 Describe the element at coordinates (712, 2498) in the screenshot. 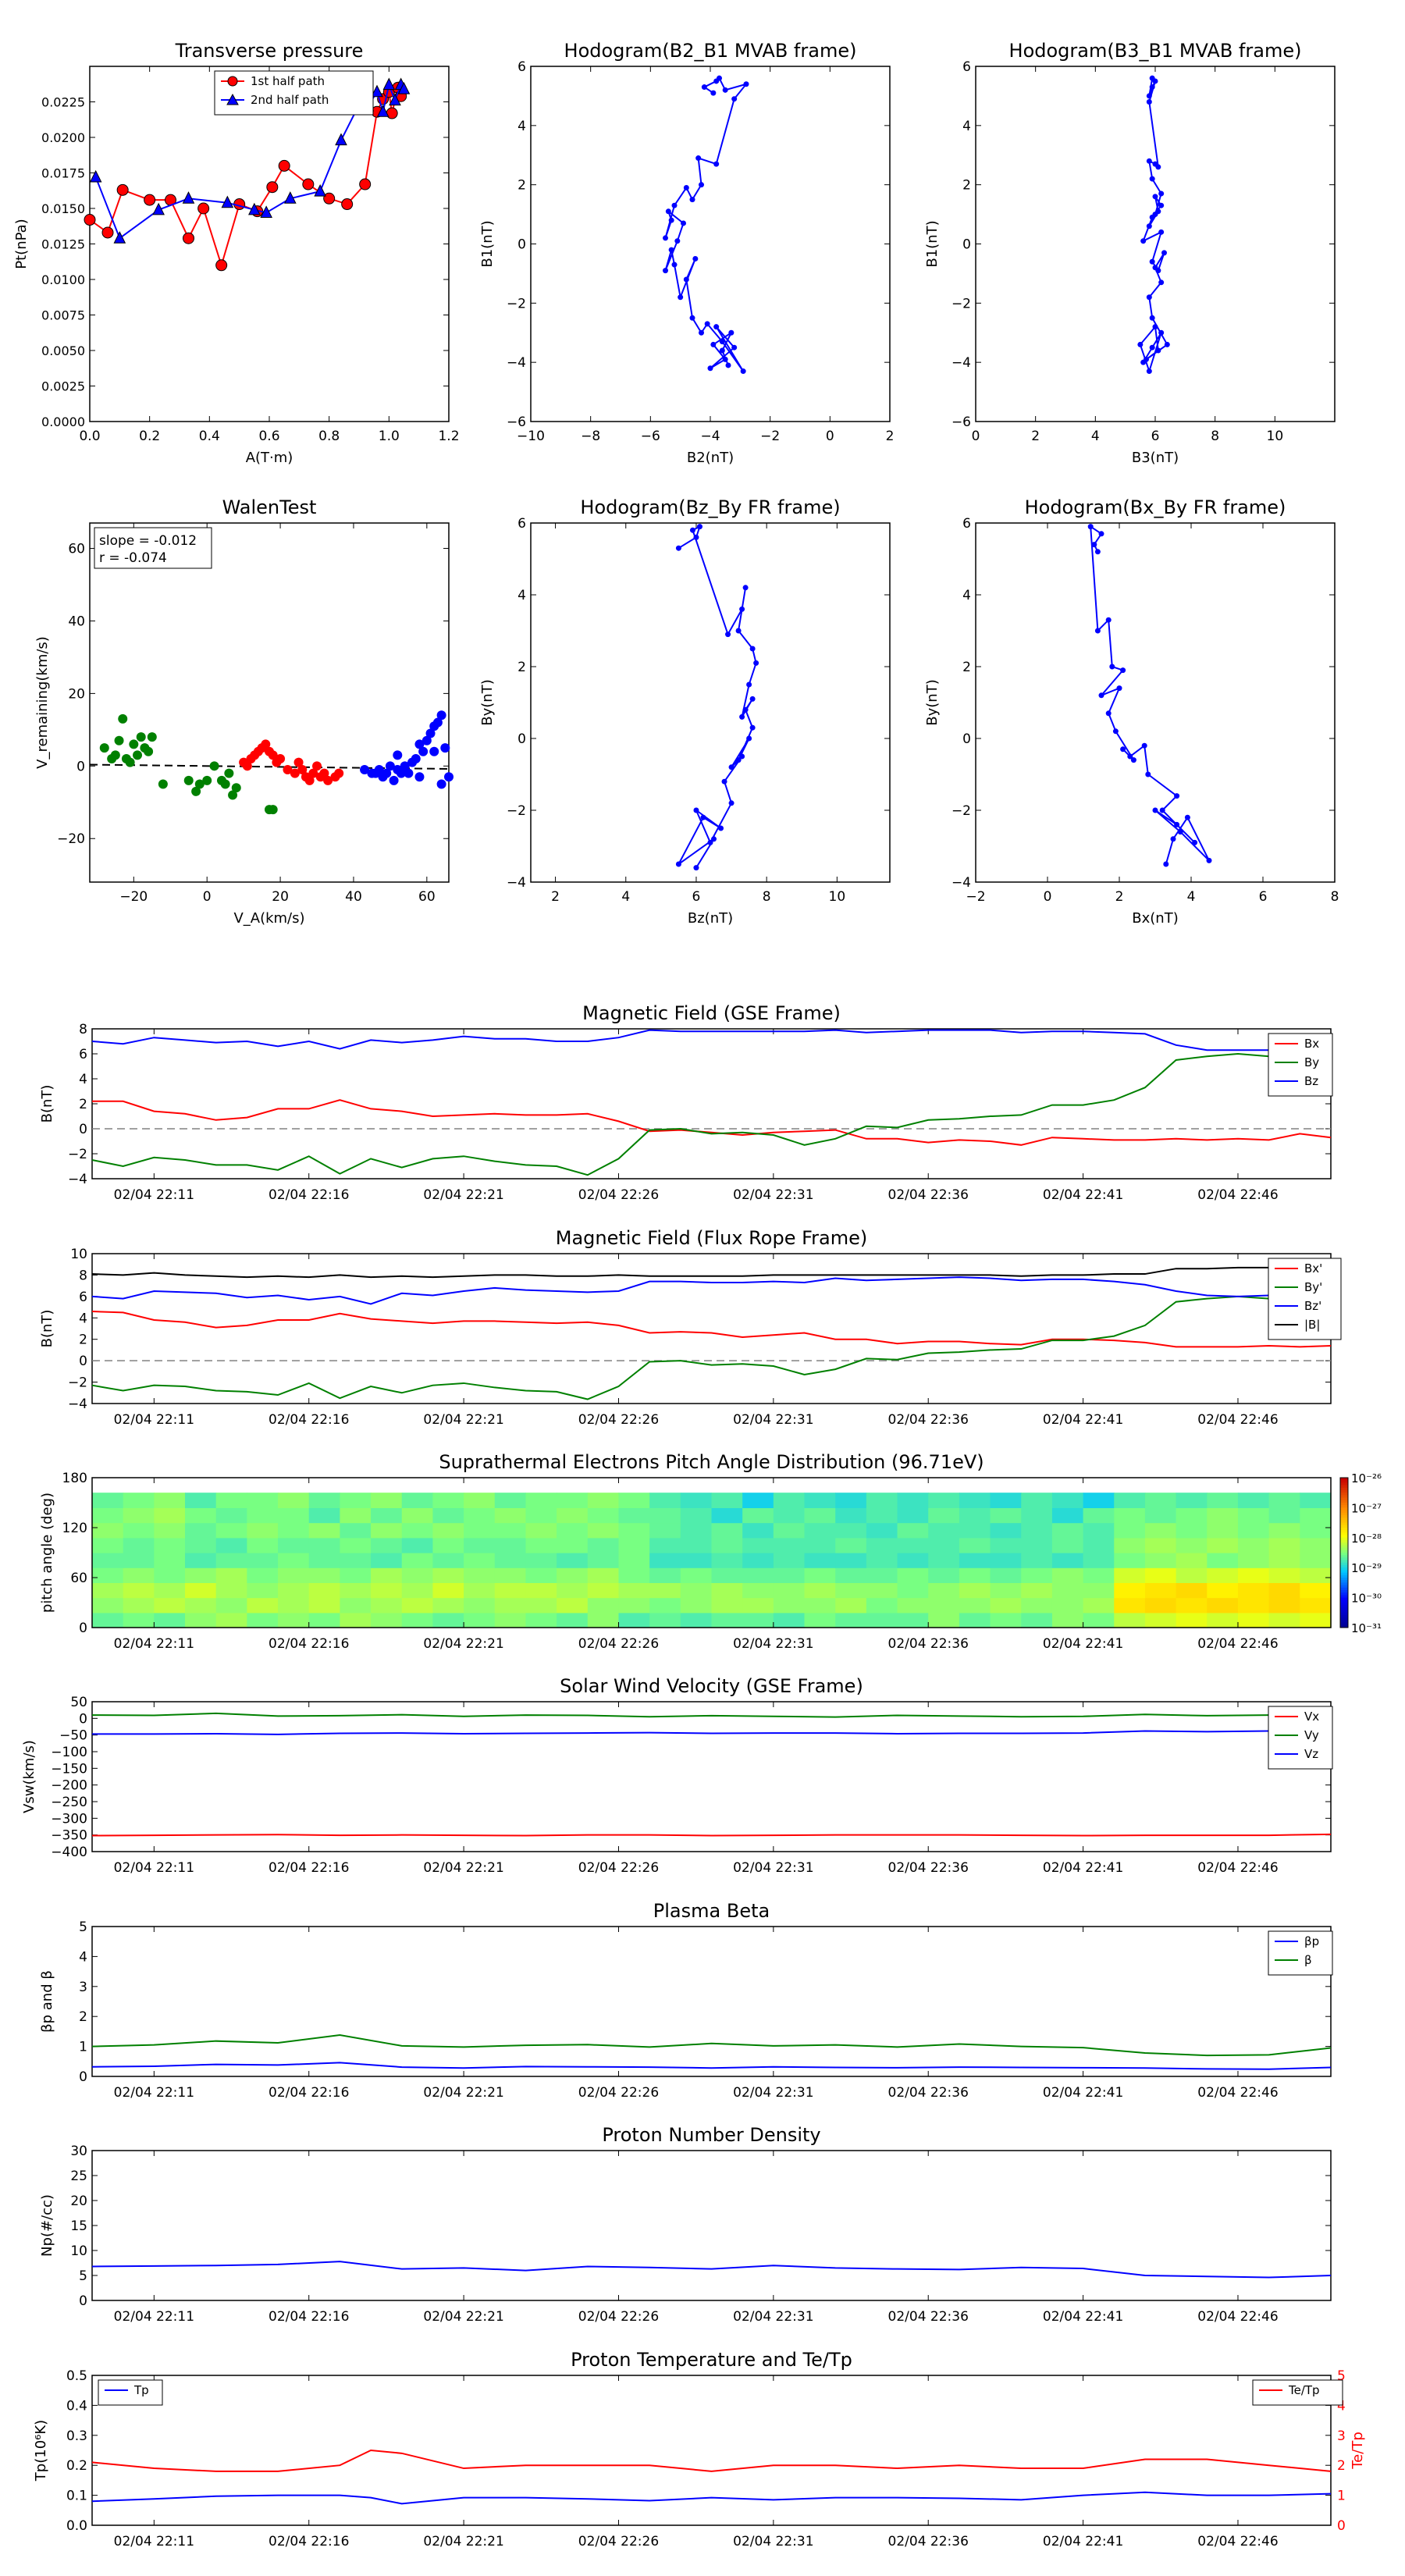

I see `tp-temp-series-line` at that location.